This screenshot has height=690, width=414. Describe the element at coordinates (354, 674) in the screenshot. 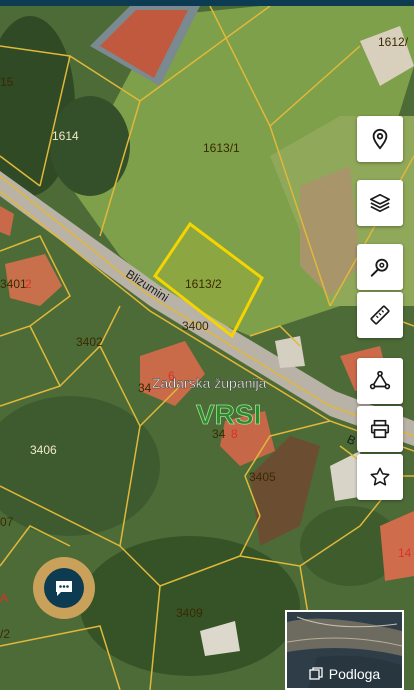

I see `basemap-label: Podloga` at that location.